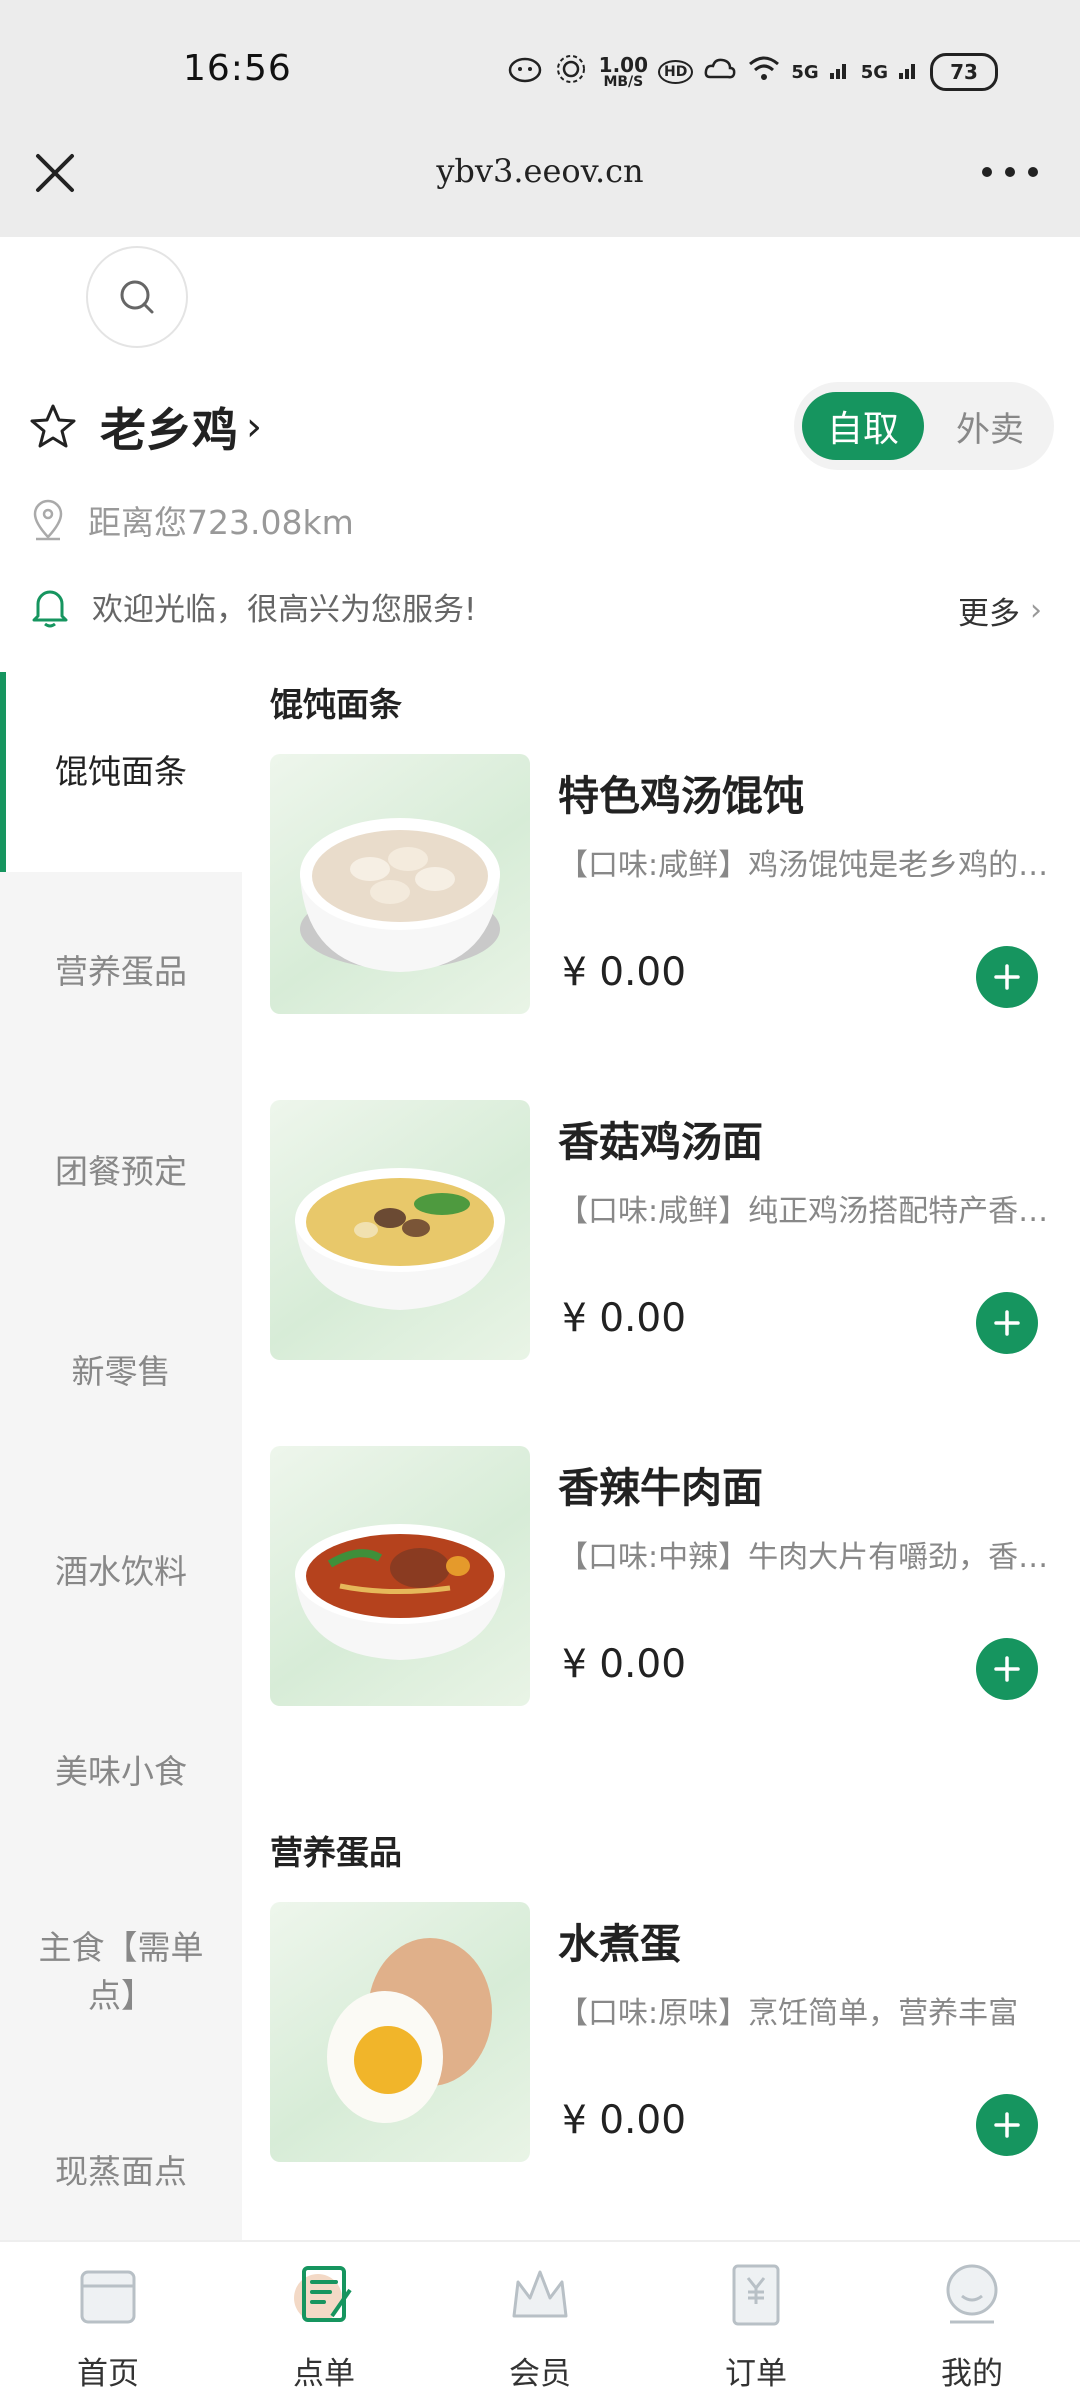 The image size is (1080, 2402). Describe the element at coordinates (676, 72) in the screenshot. I see `hd-icon: HD` at that location.